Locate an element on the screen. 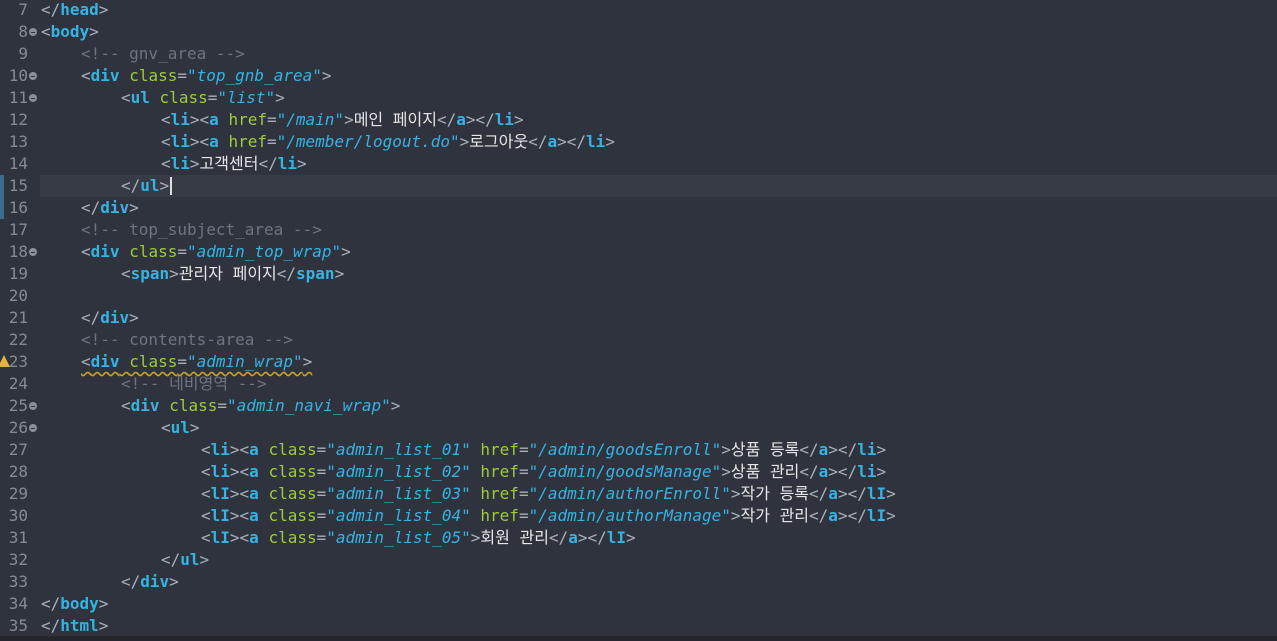 Image resolution: width=1277 pixels, height=641 pixels. code-line: 35 </html> is located at coordinates (638, 626).